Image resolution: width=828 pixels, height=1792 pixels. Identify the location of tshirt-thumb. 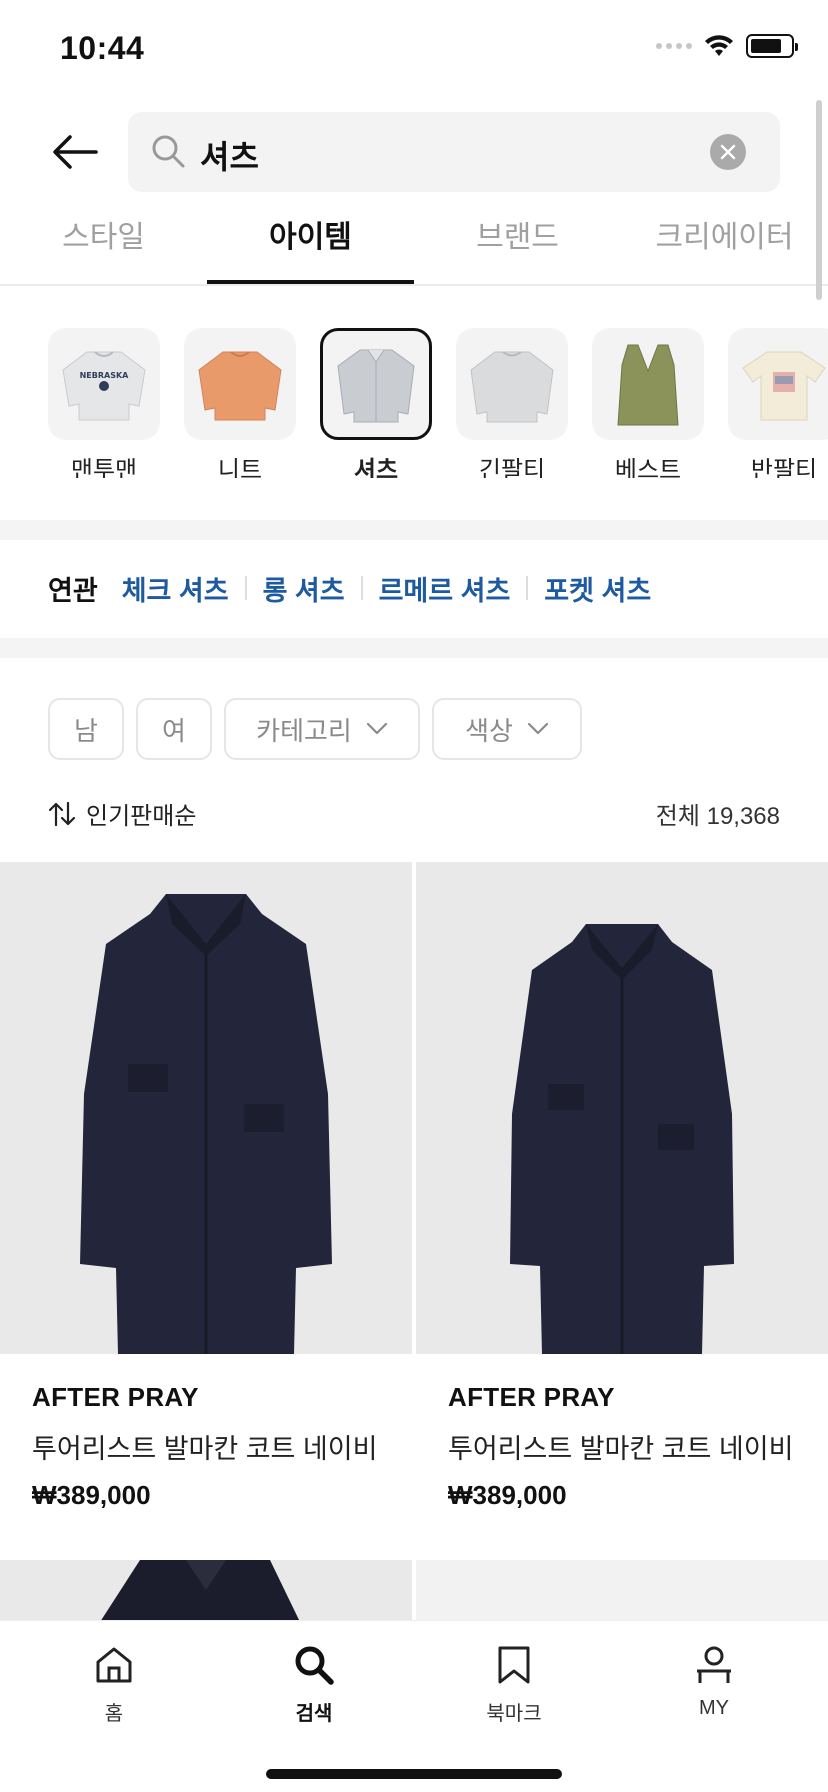
(778, 384).